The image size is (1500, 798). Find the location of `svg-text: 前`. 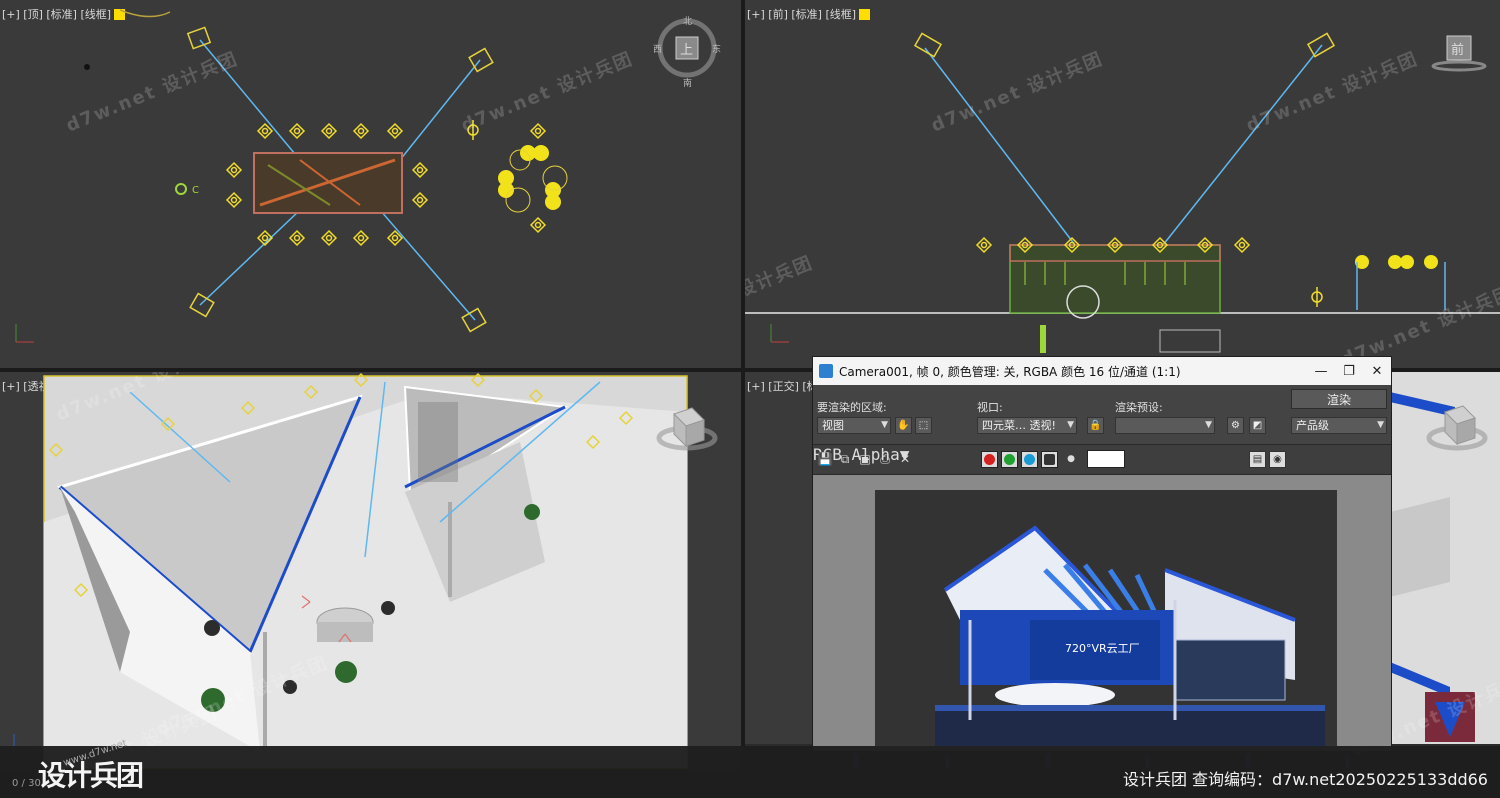

svg-text: 前 is located at coordinates (1457, 50).